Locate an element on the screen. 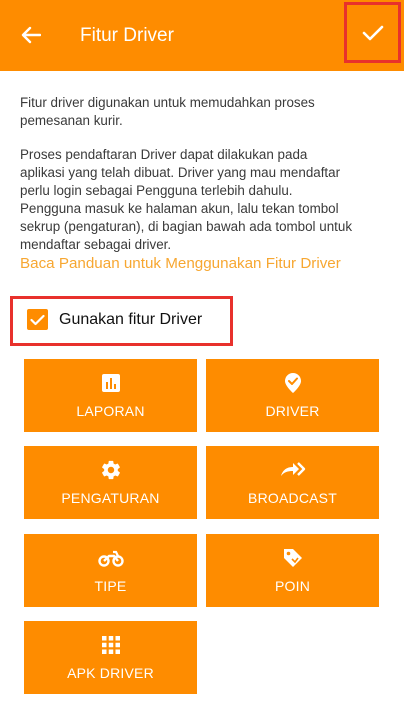 The width and height of the screenshot is (404, 725). apps-grid-icon is located at coordinates (110, 645).